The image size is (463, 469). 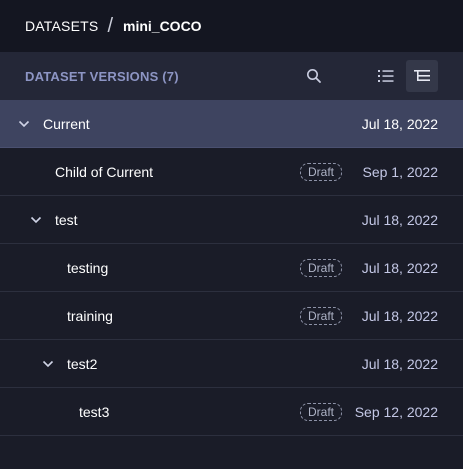 I want to click on version-row-test: test Jul 18, 2022, so click(x=231, y=220).